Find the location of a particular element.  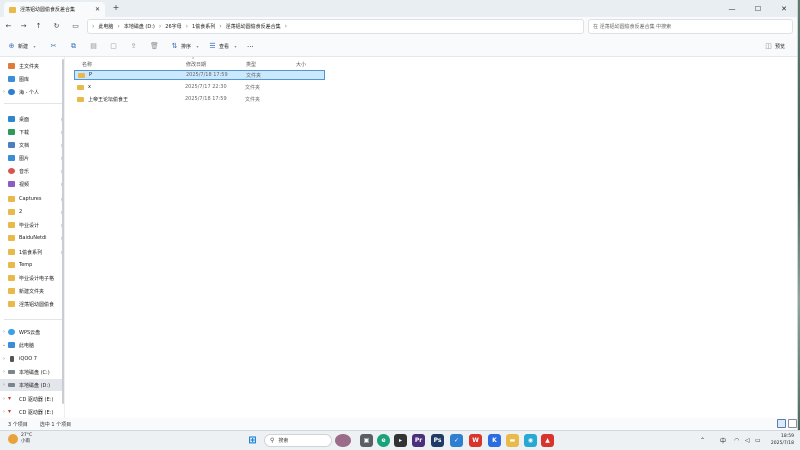

file-type: 文件夹 is located at coordinates (253, 99).